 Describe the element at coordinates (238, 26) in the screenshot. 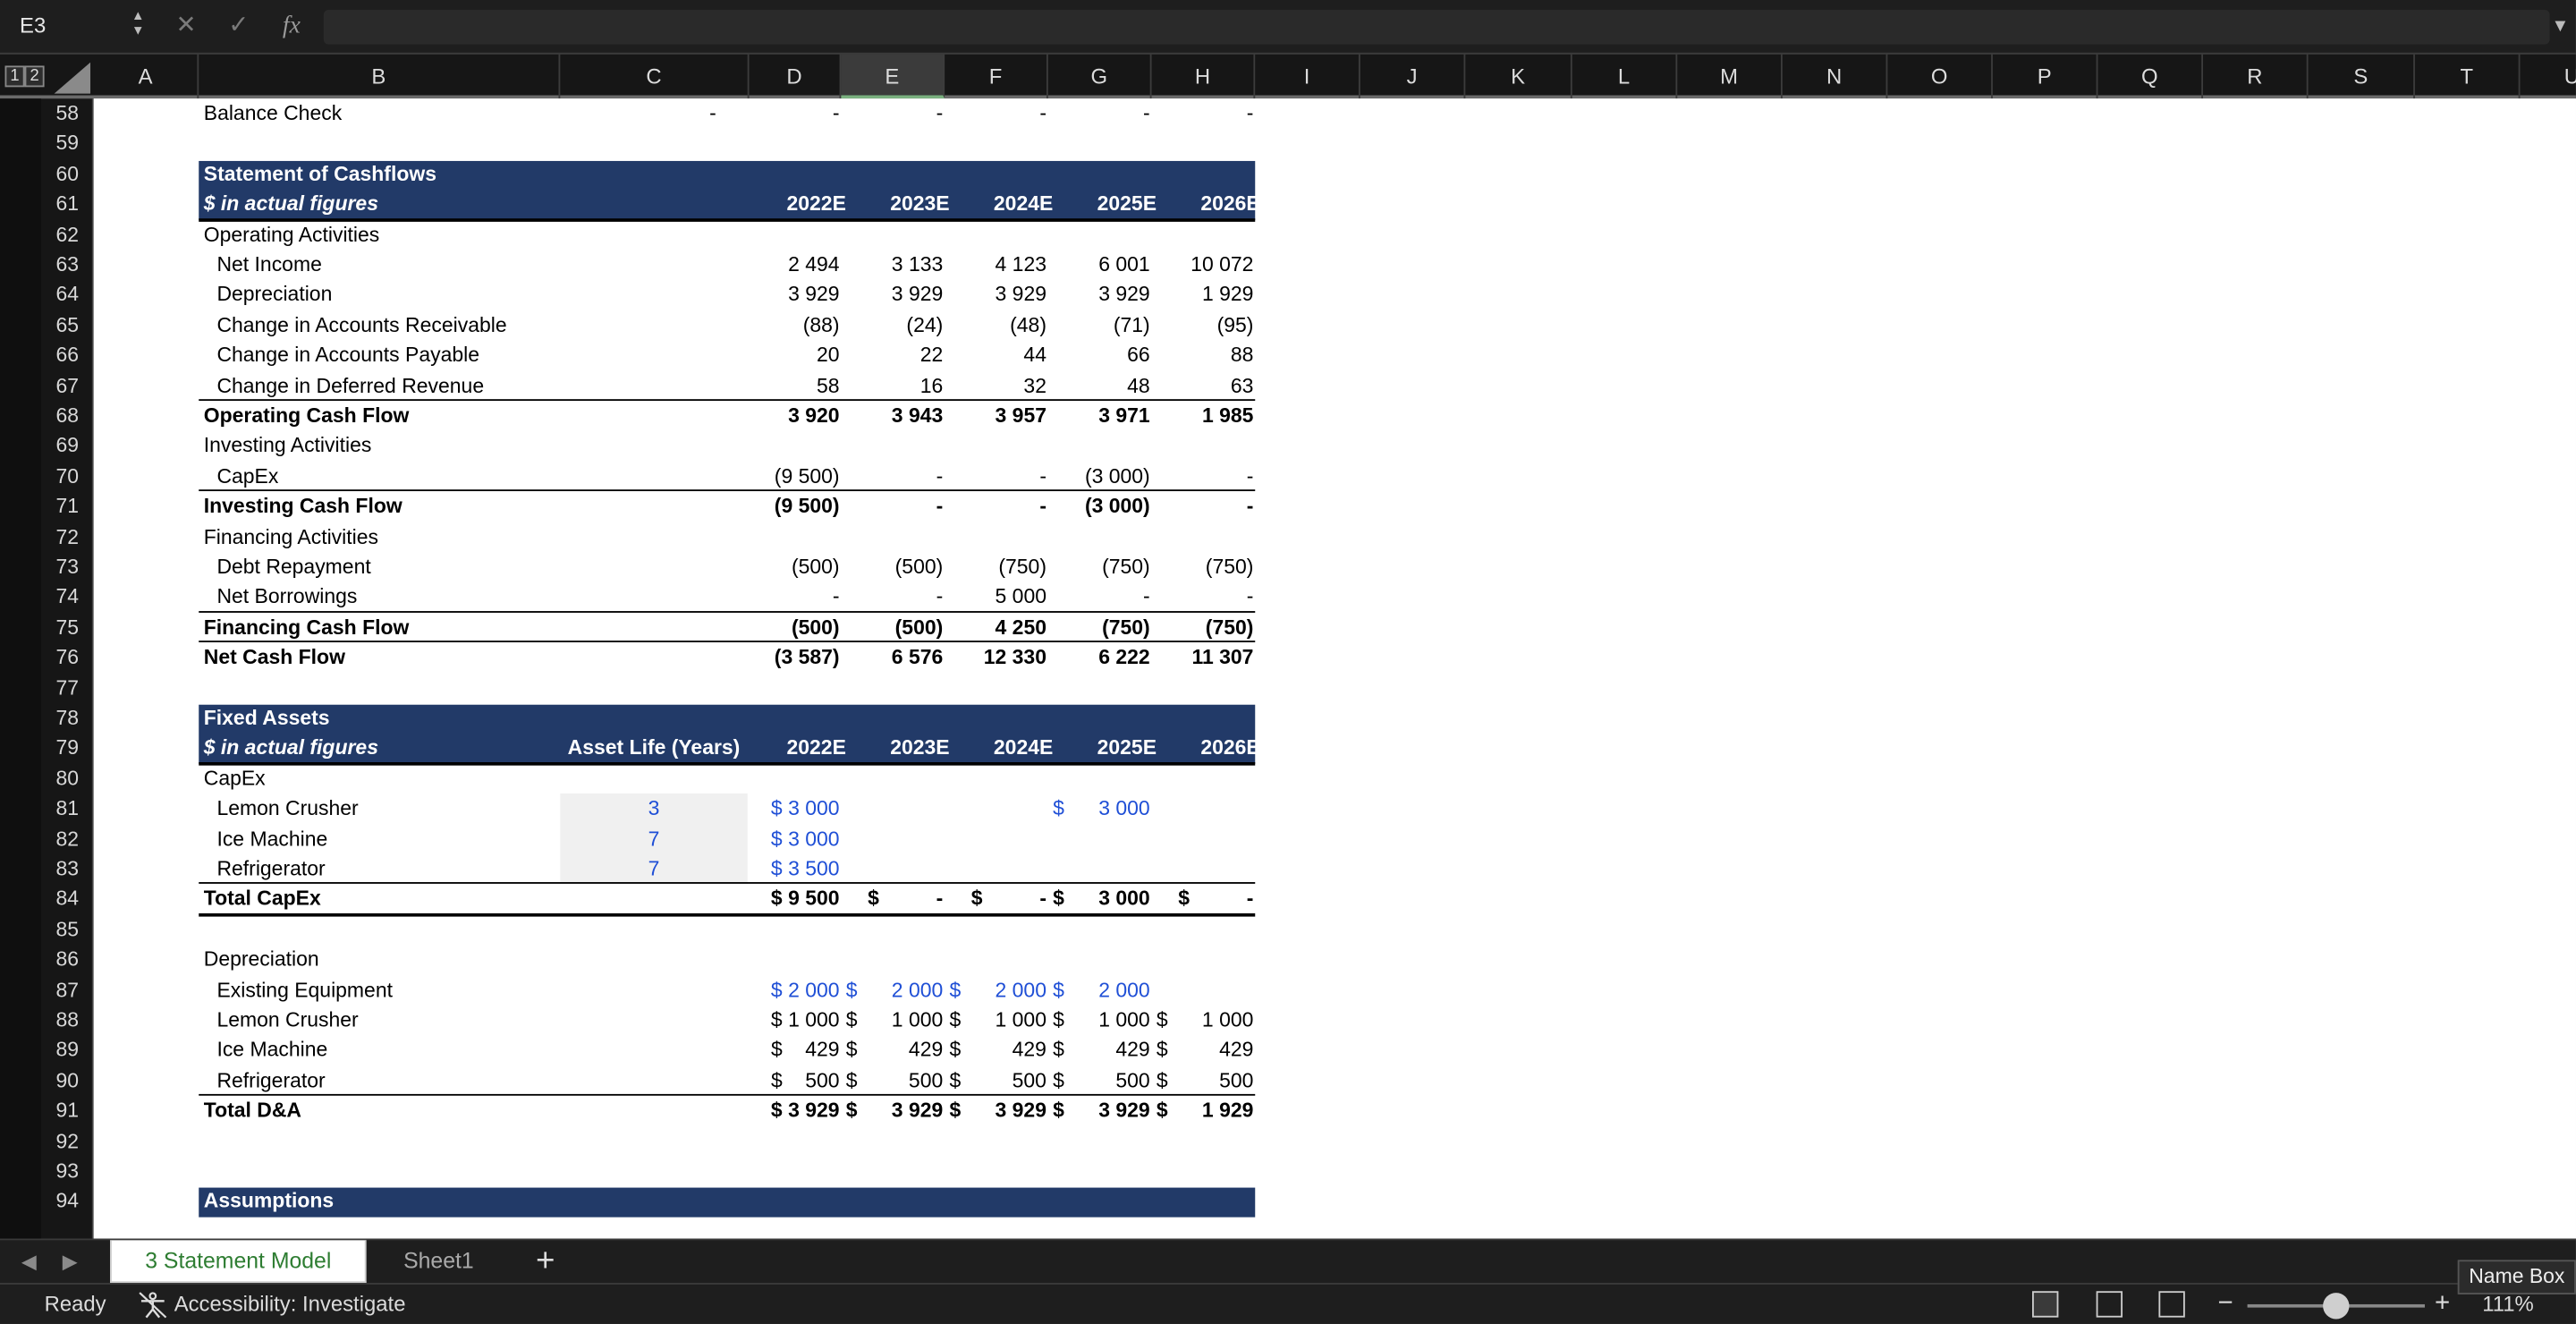

I see `enter-icon: ✓` at that location.